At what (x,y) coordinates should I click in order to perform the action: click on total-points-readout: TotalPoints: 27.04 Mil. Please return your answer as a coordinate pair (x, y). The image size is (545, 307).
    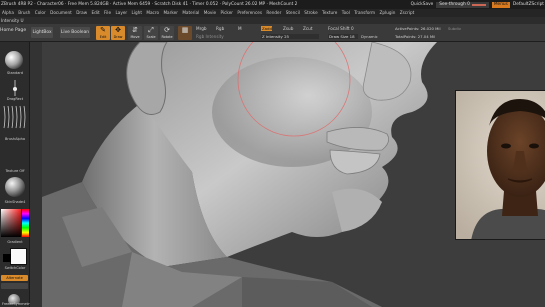
    Looking at the image, I should click on (415, 36).